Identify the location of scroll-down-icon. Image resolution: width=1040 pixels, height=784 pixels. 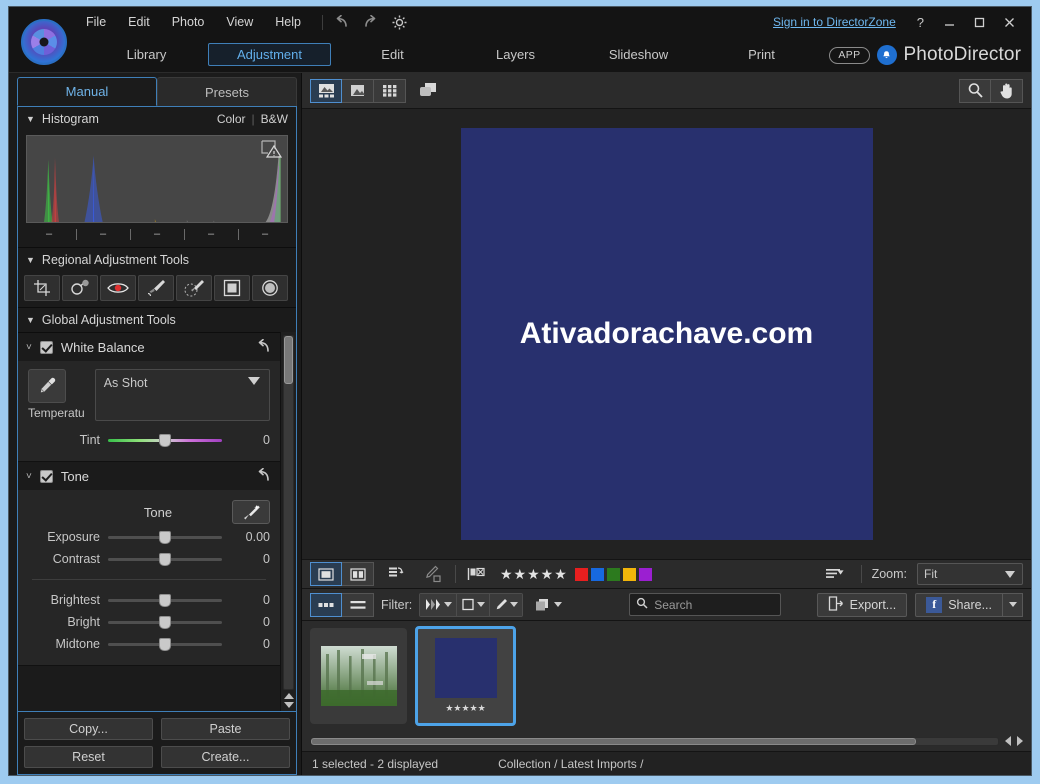
(288, 705).